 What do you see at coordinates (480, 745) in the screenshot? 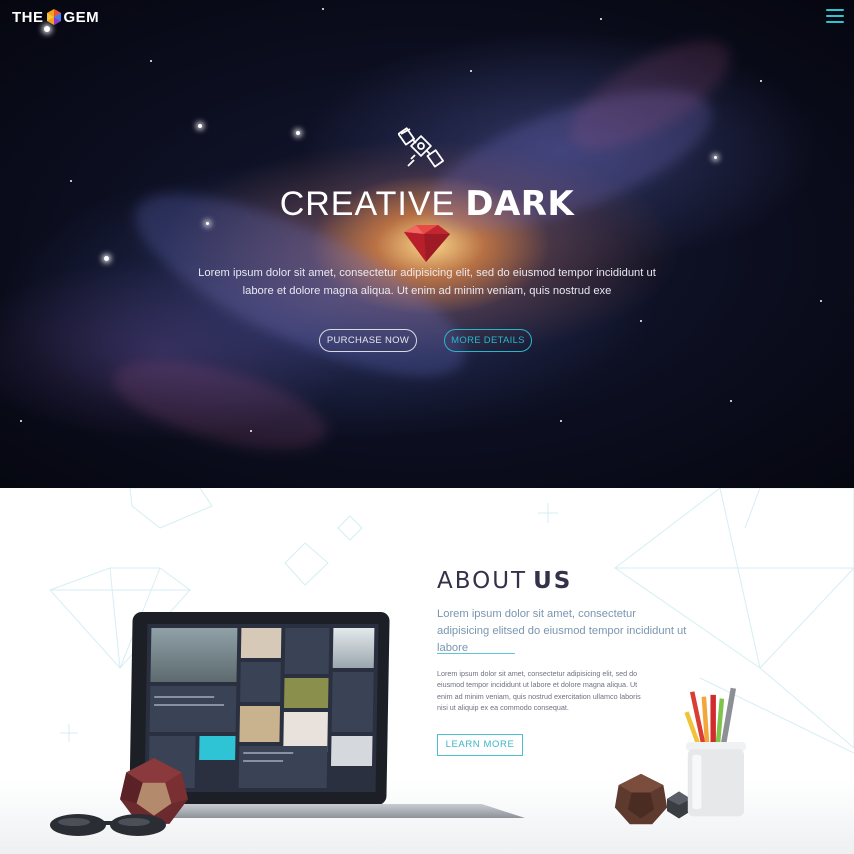
I see `learn-more-button: LEARN MORE` at bounding box center [480, 745].